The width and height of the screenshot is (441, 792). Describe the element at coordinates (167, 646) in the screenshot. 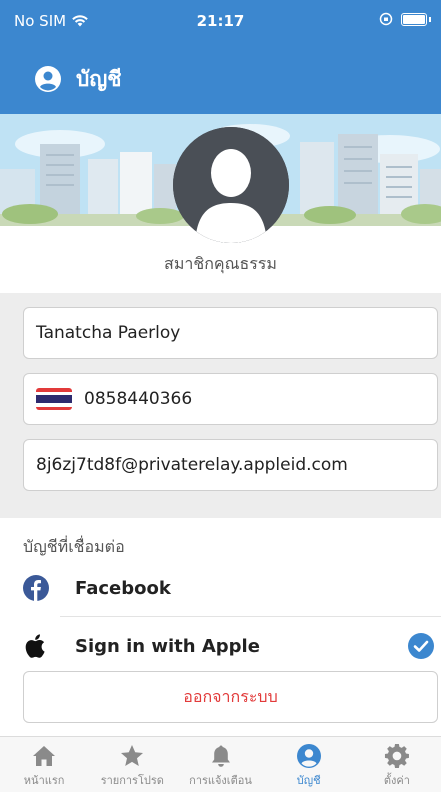

I see `apple-label: Sign in with Apple` at that location.